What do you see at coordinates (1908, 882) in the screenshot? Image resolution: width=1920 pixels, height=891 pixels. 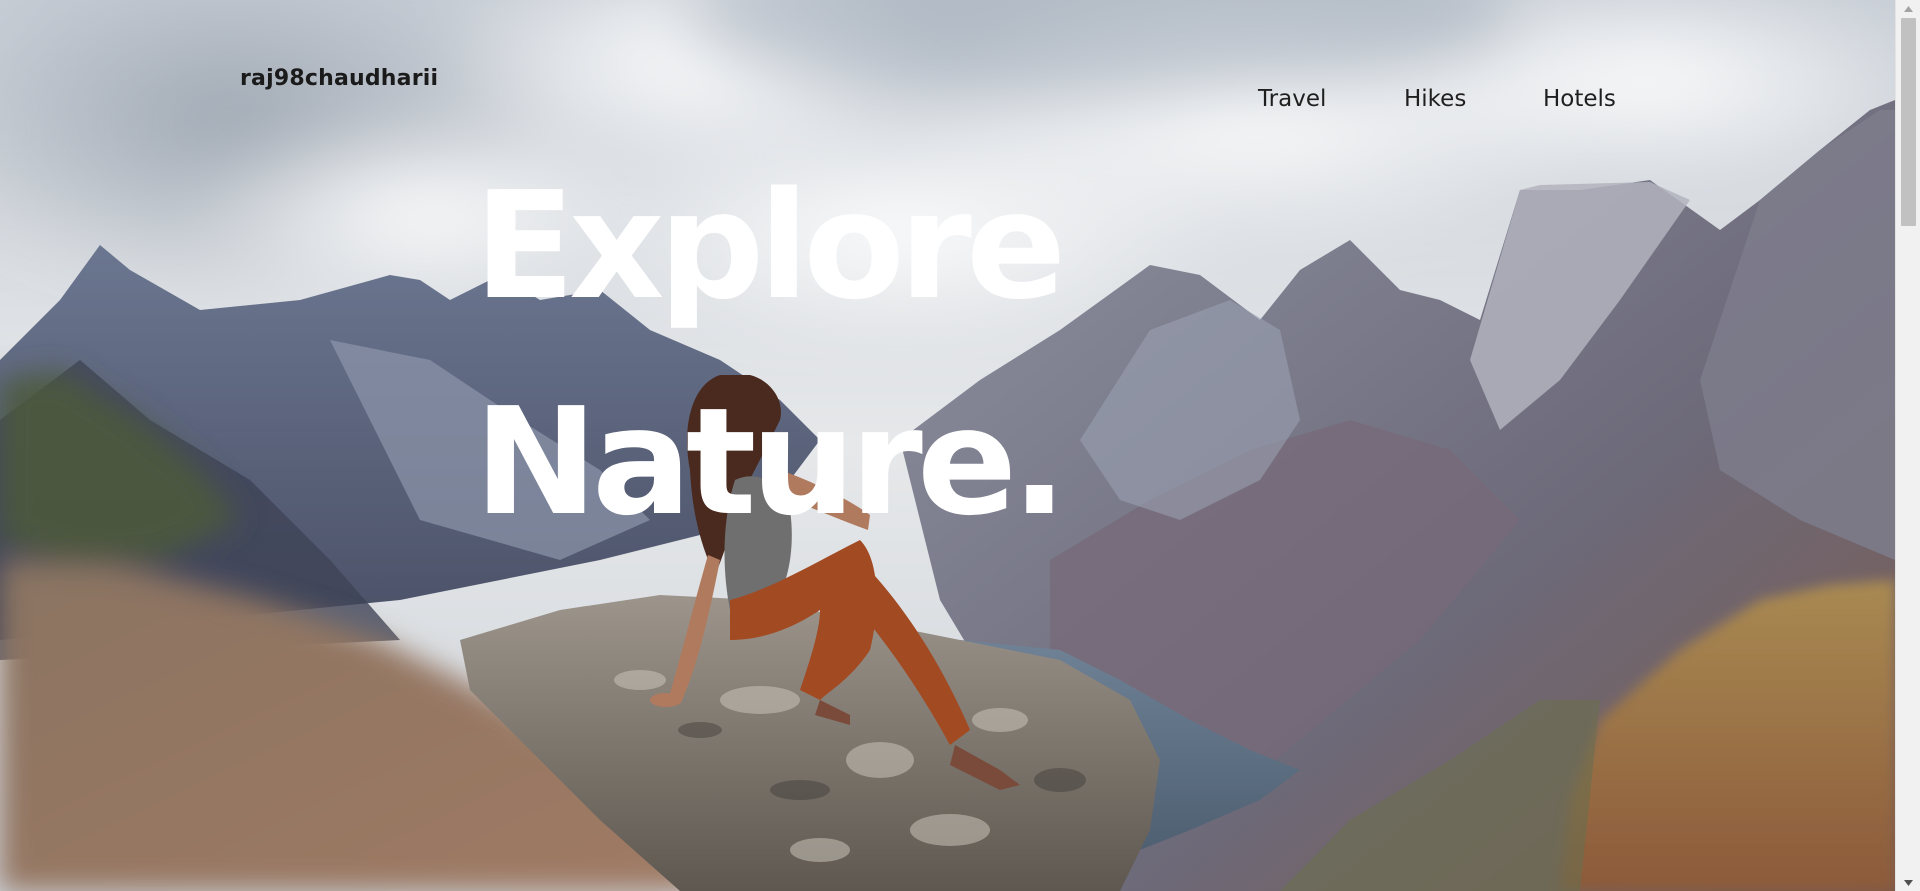 I see `scroll-down-arrow-icon` at bounding box center [1908, 882].